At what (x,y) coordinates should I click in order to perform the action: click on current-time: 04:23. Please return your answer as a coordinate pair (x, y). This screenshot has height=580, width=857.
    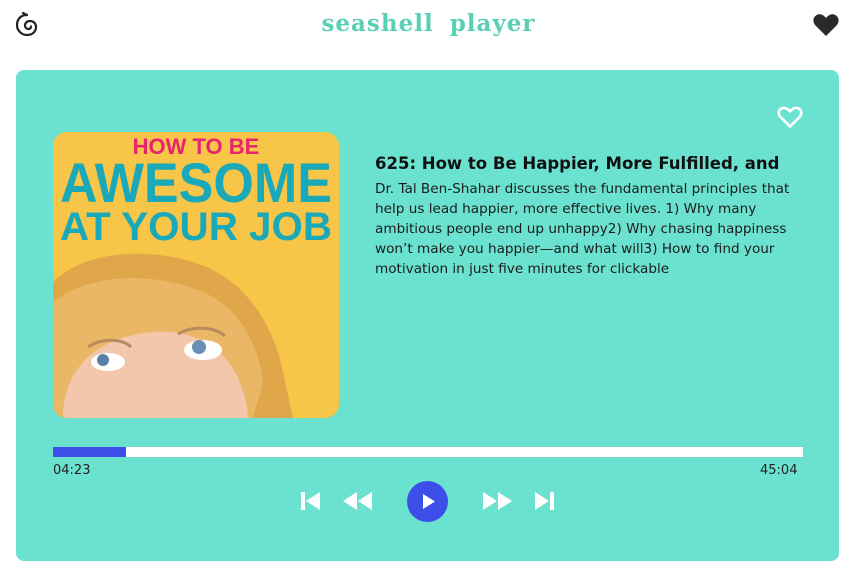
    Looking at the image, I should click on (72, 470).